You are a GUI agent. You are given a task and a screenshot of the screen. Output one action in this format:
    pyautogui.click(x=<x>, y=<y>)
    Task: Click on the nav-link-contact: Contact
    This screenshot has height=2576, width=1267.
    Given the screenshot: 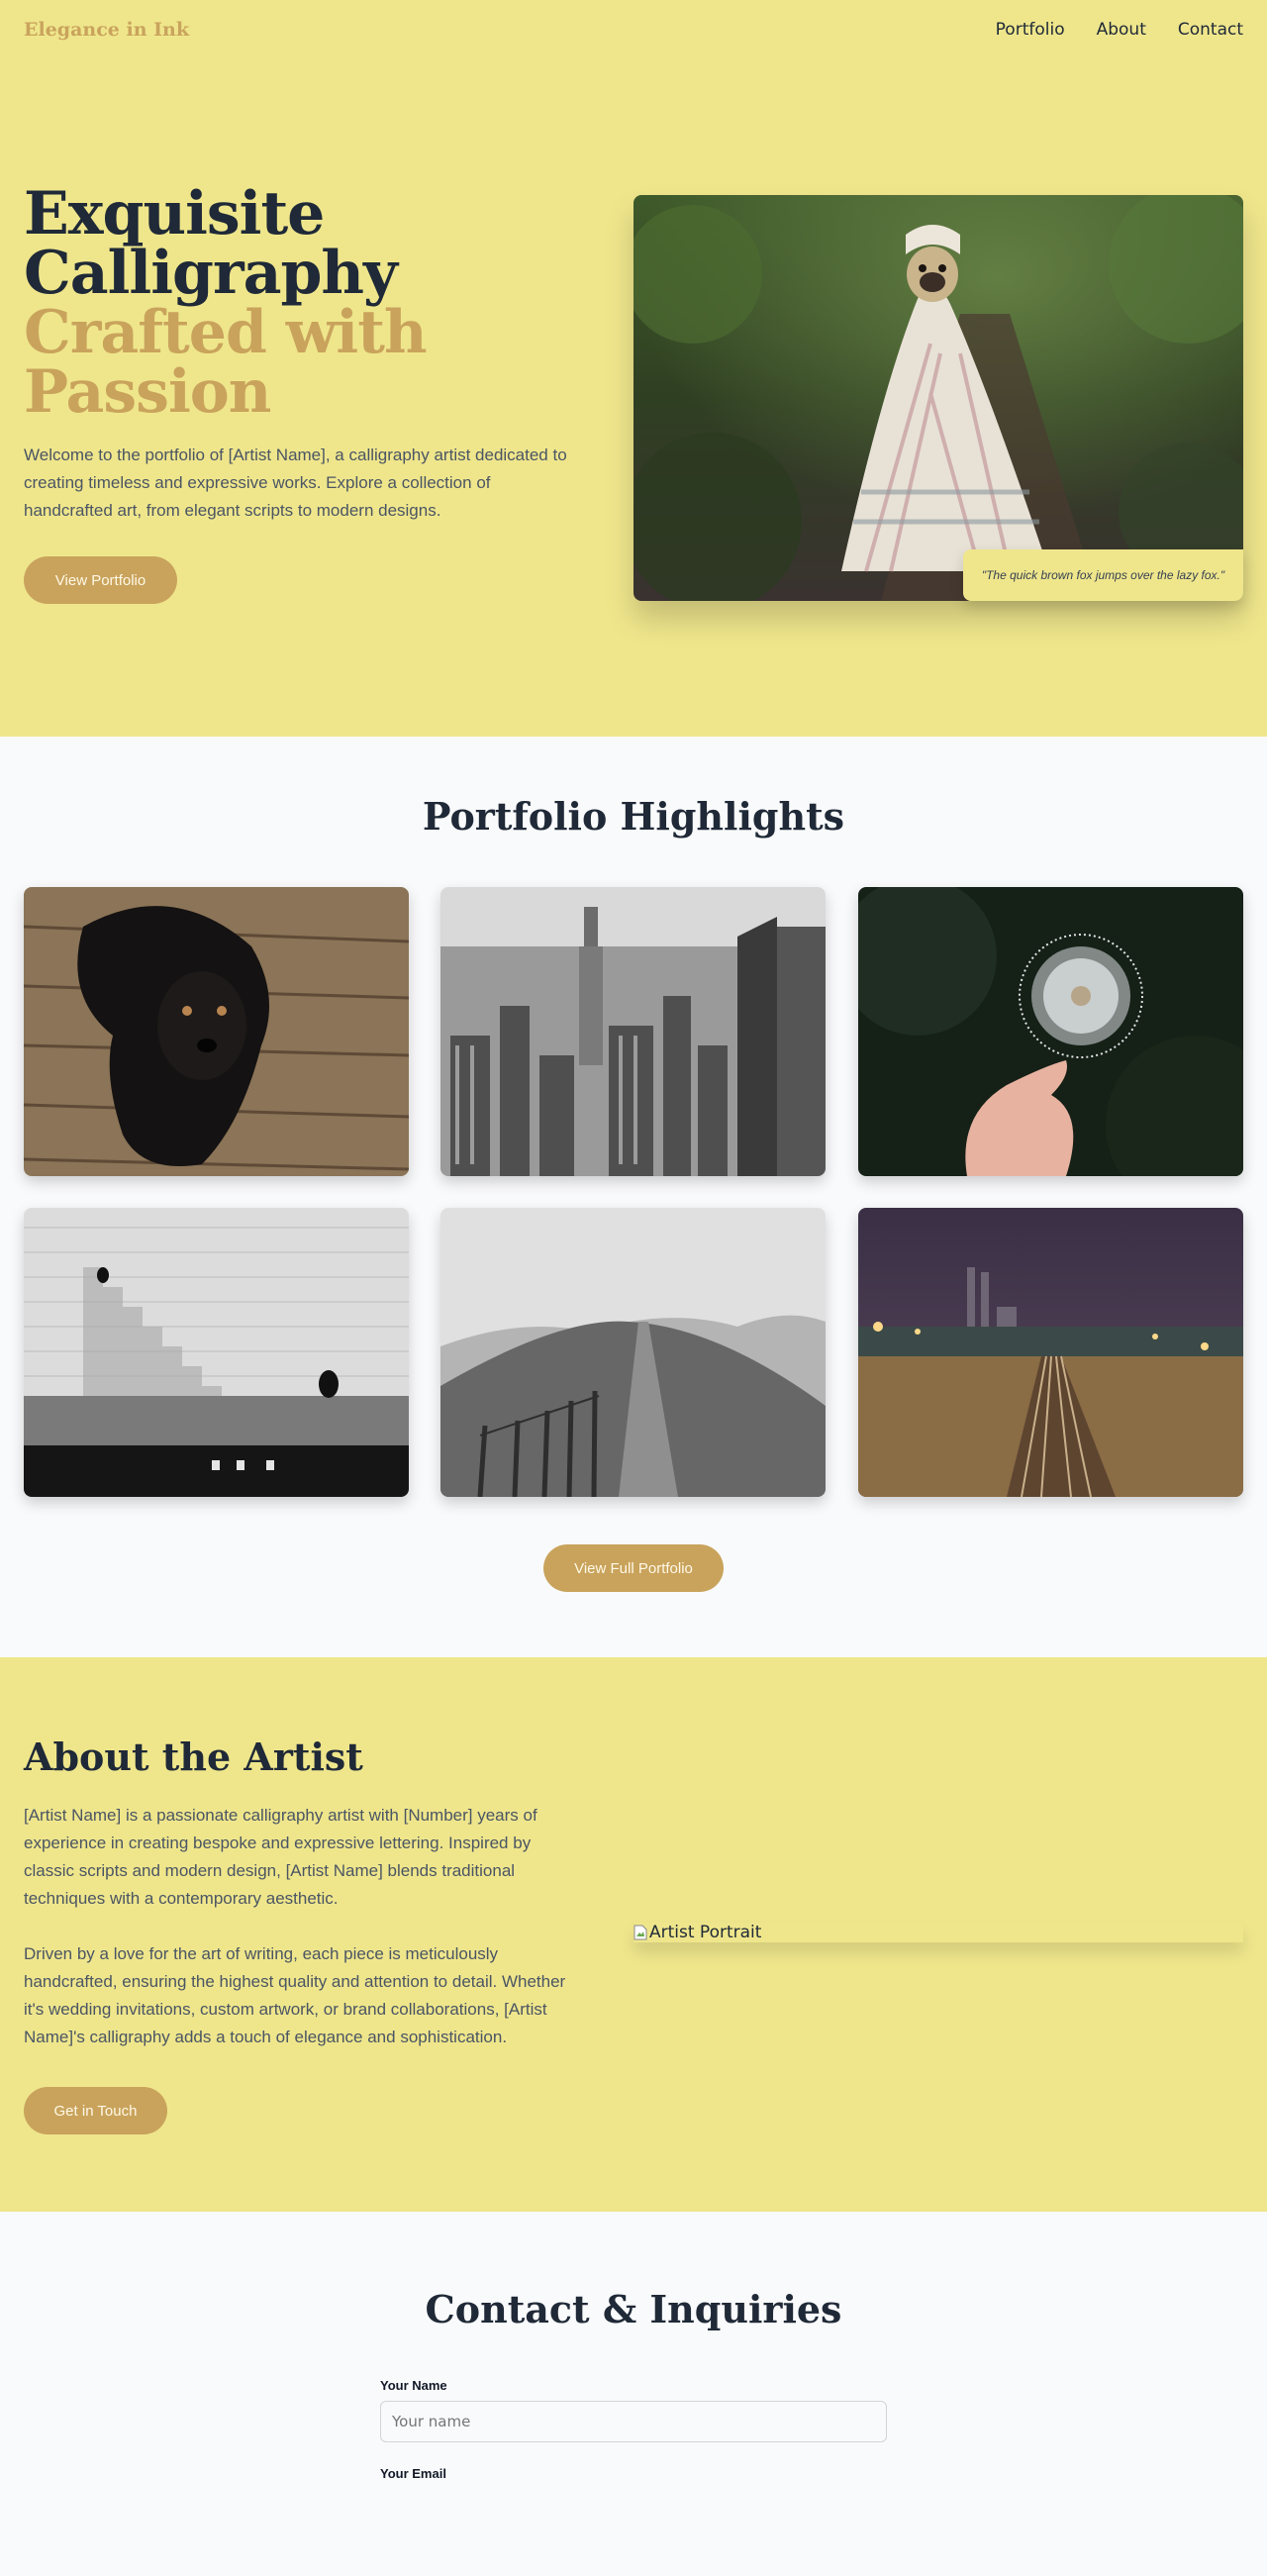 What is the action you would take?
    pyautogui.click(x=1210, y=30)
    